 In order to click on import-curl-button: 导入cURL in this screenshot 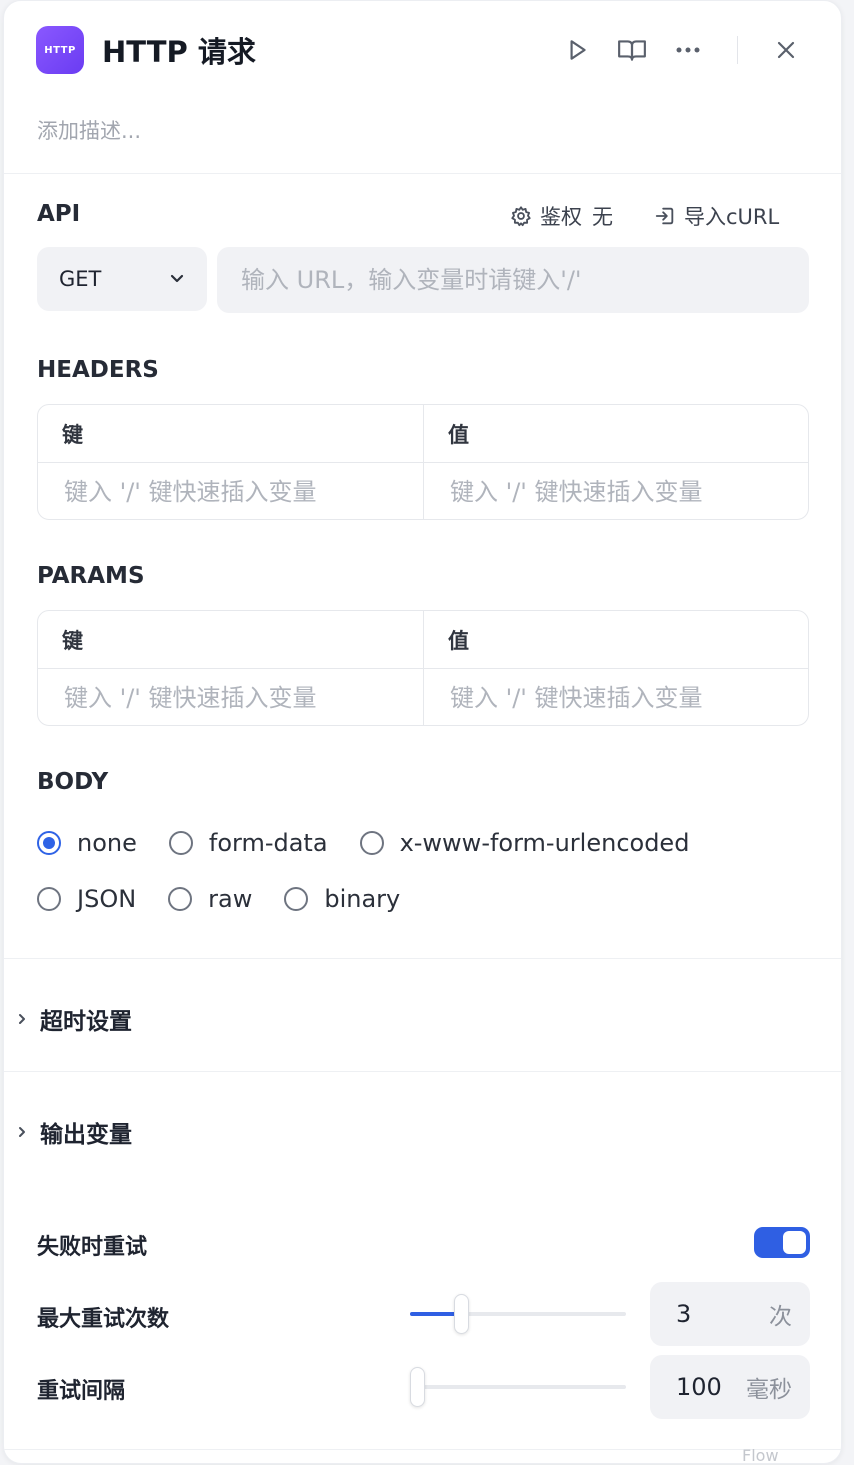, I will do `click(716, 216)`.